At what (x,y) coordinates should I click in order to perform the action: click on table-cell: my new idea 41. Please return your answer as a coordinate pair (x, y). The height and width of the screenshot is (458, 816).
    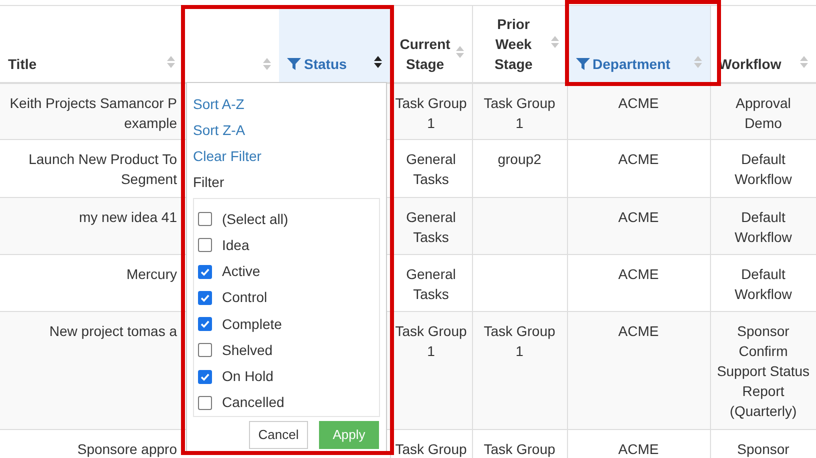
    Looking at the image, I should click on (127, 217).